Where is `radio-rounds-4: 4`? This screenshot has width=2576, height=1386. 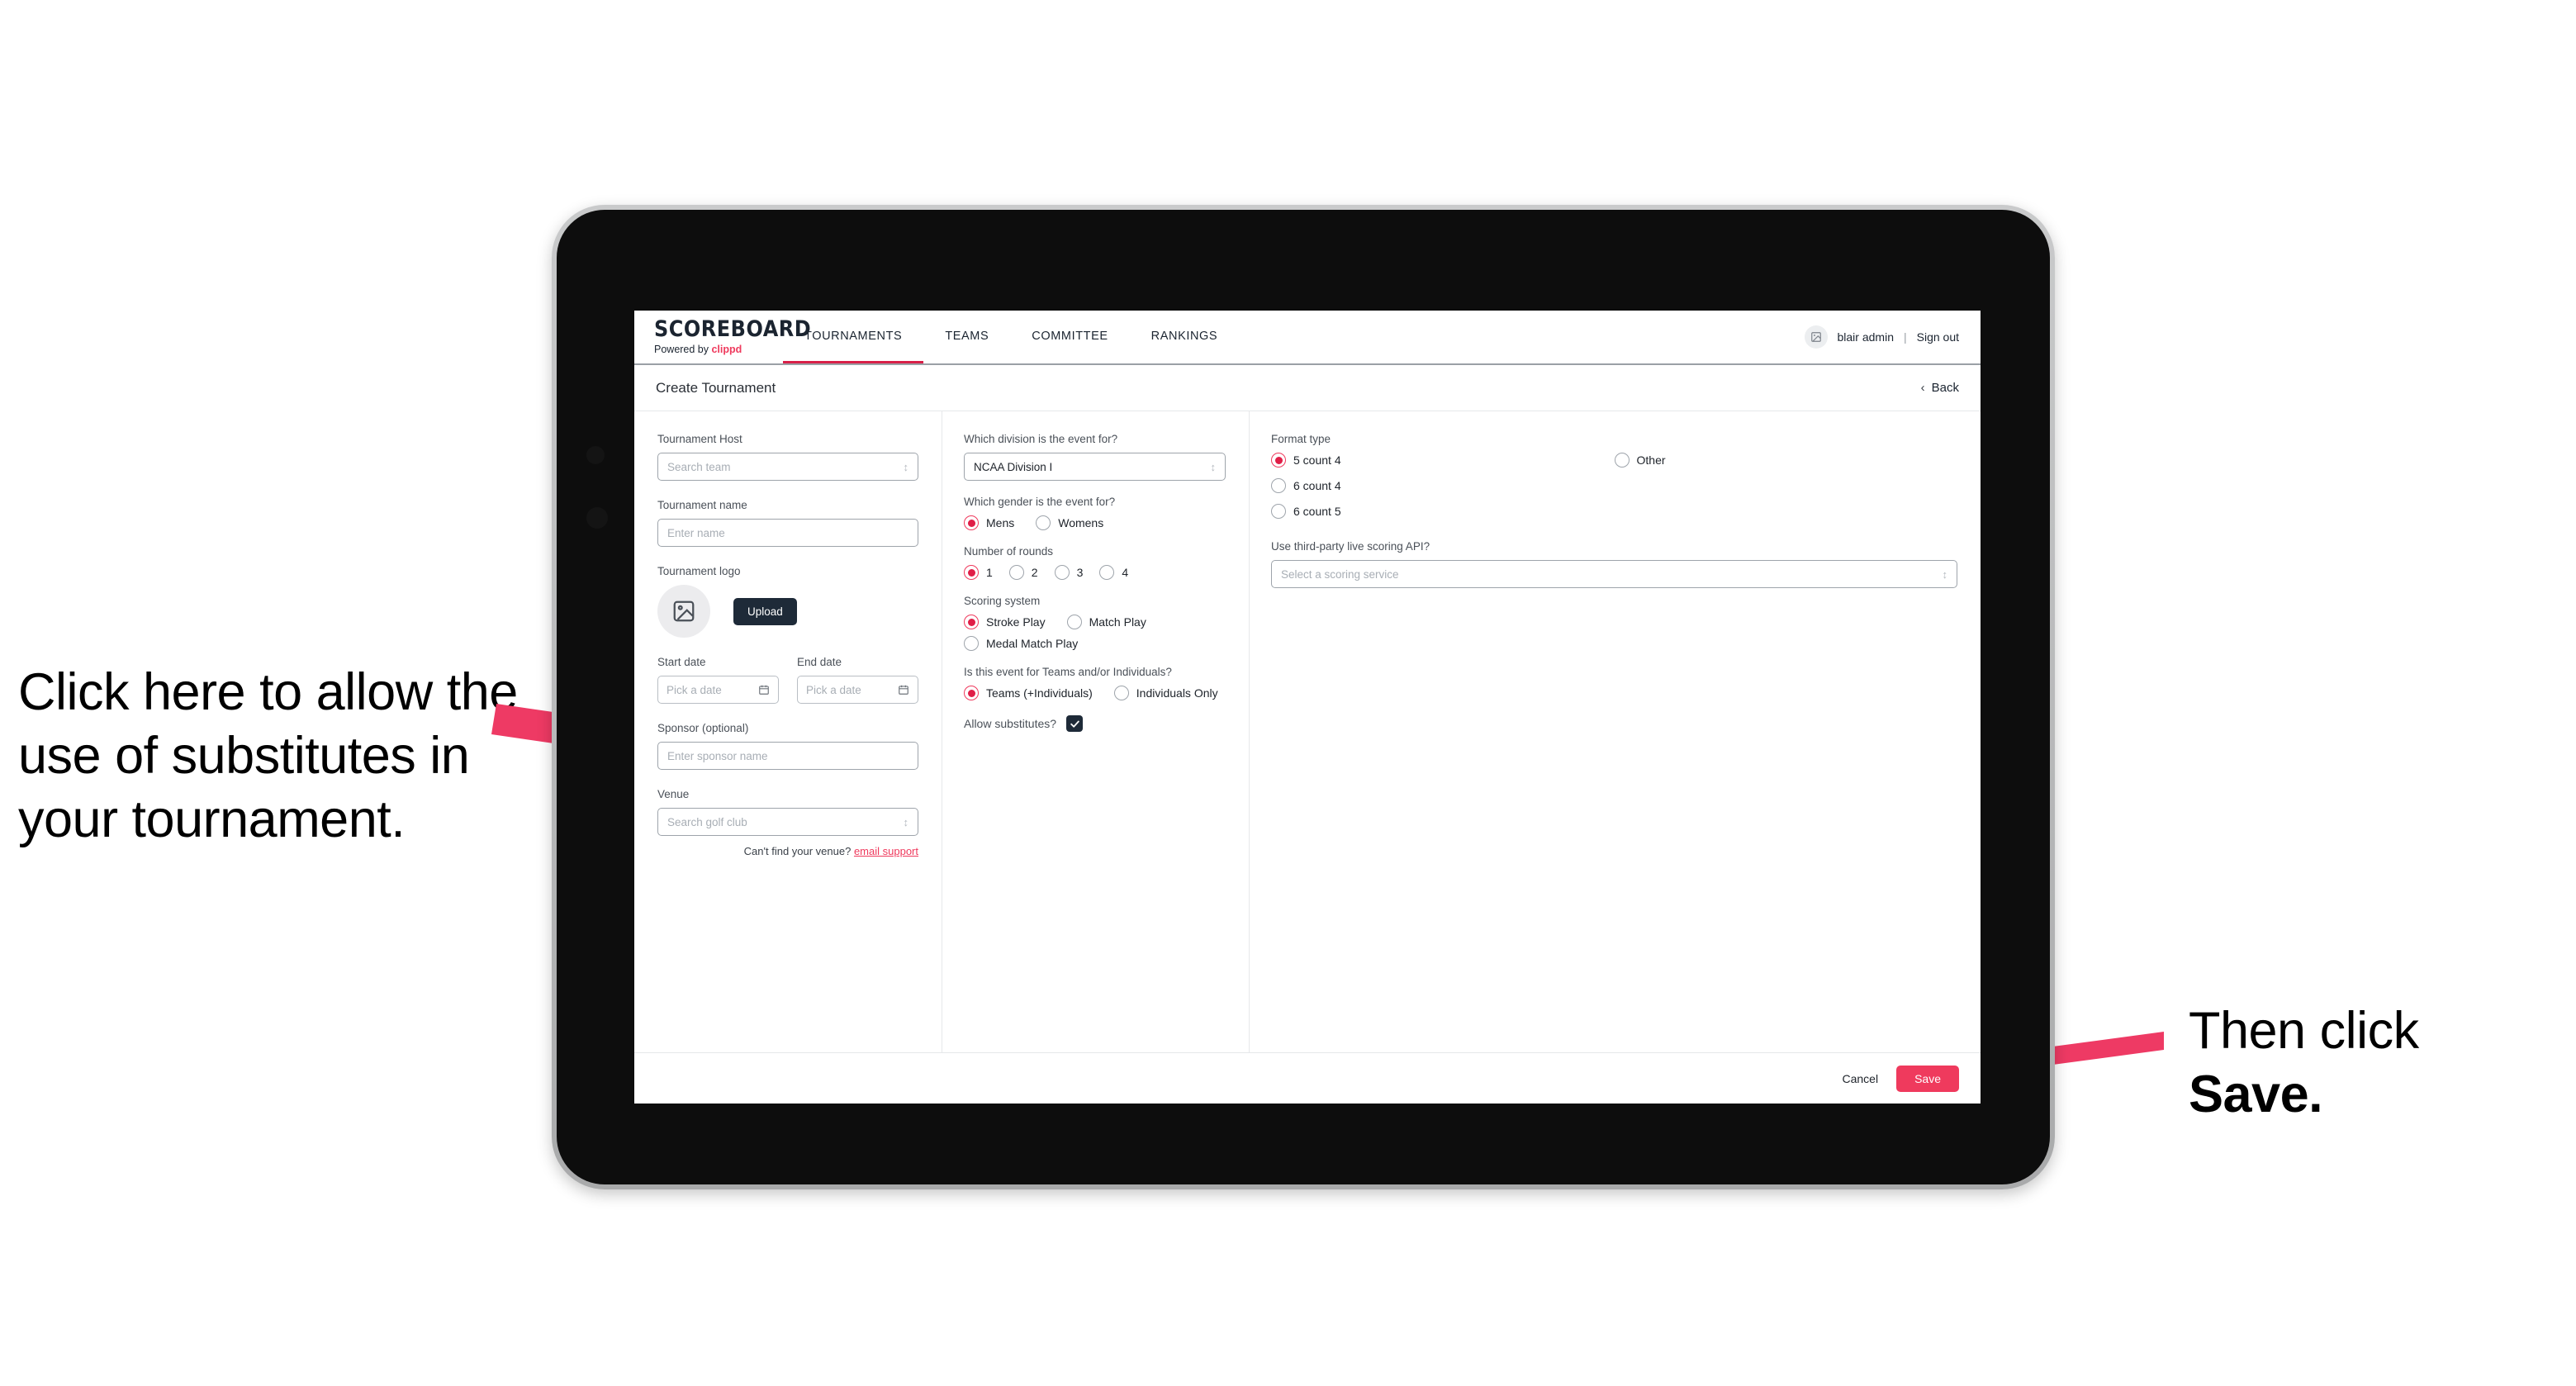 radio-rounds-4: 4 is located at coordinates (1113, 572).